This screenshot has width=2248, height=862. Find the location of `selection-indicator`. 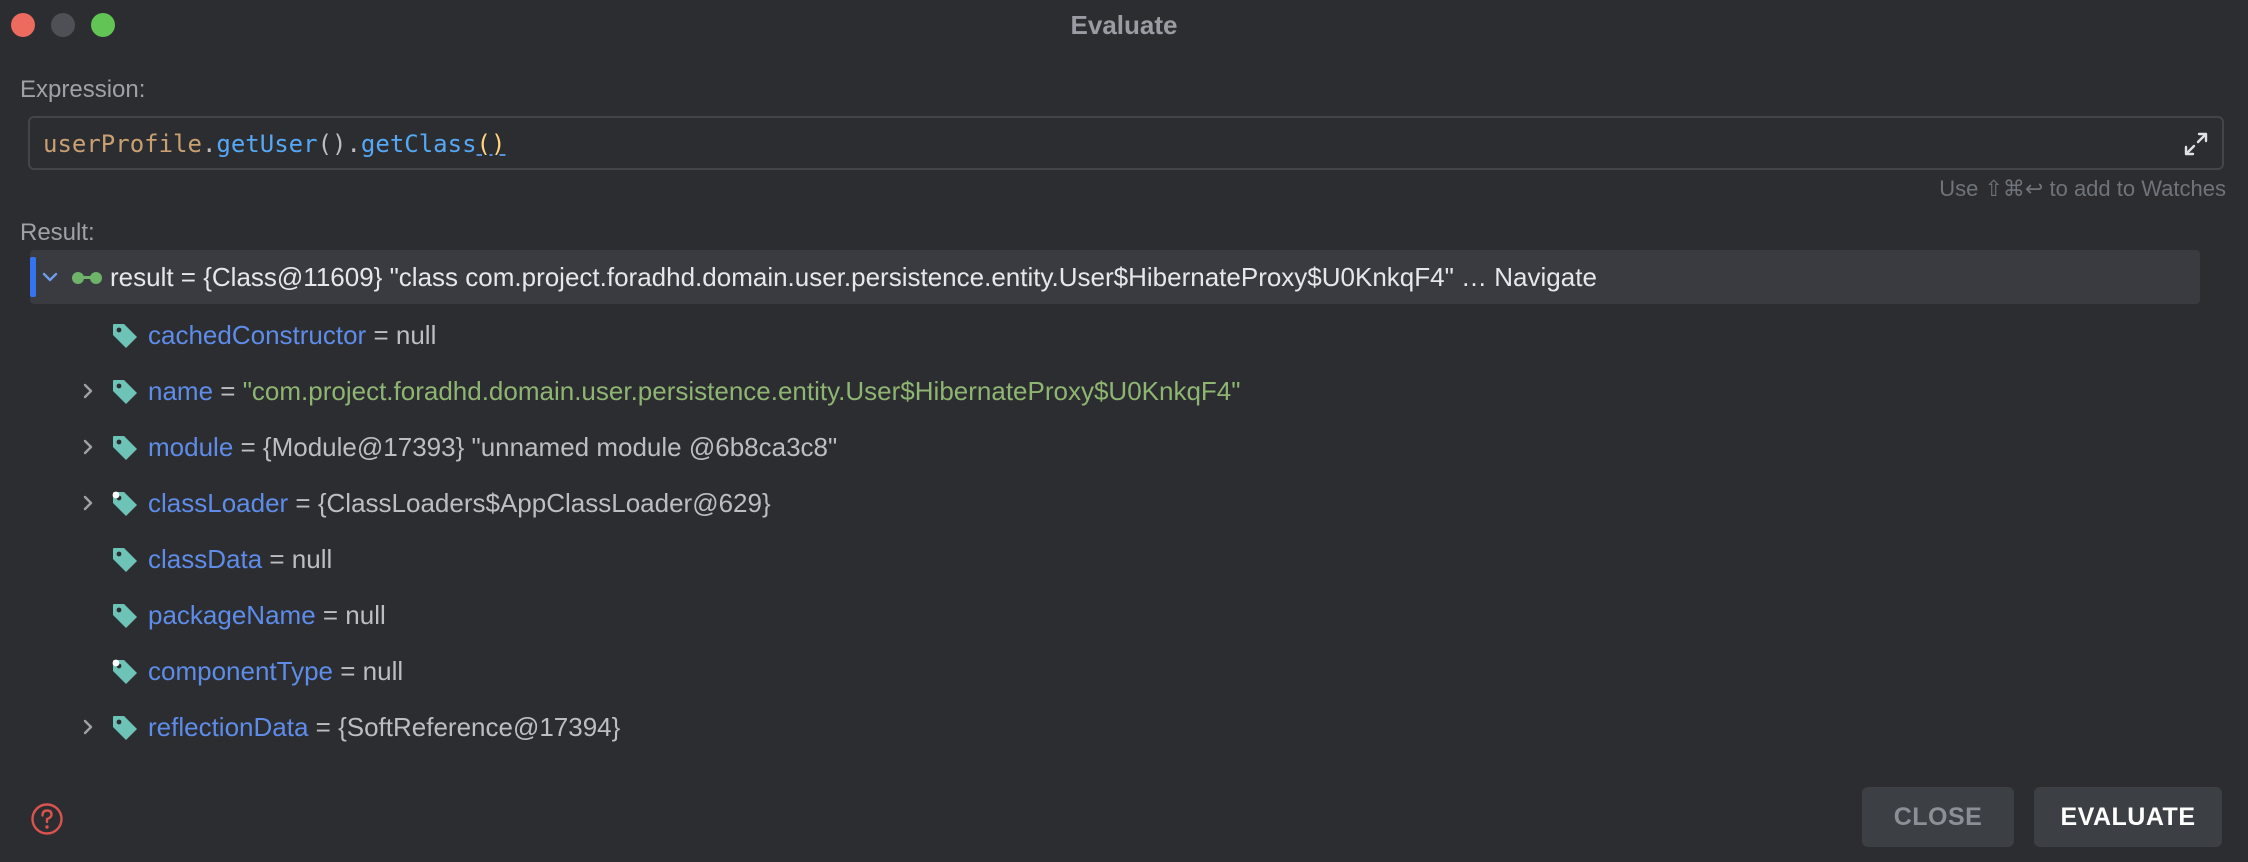

selection-indicator is located at coordinates (33, 277).